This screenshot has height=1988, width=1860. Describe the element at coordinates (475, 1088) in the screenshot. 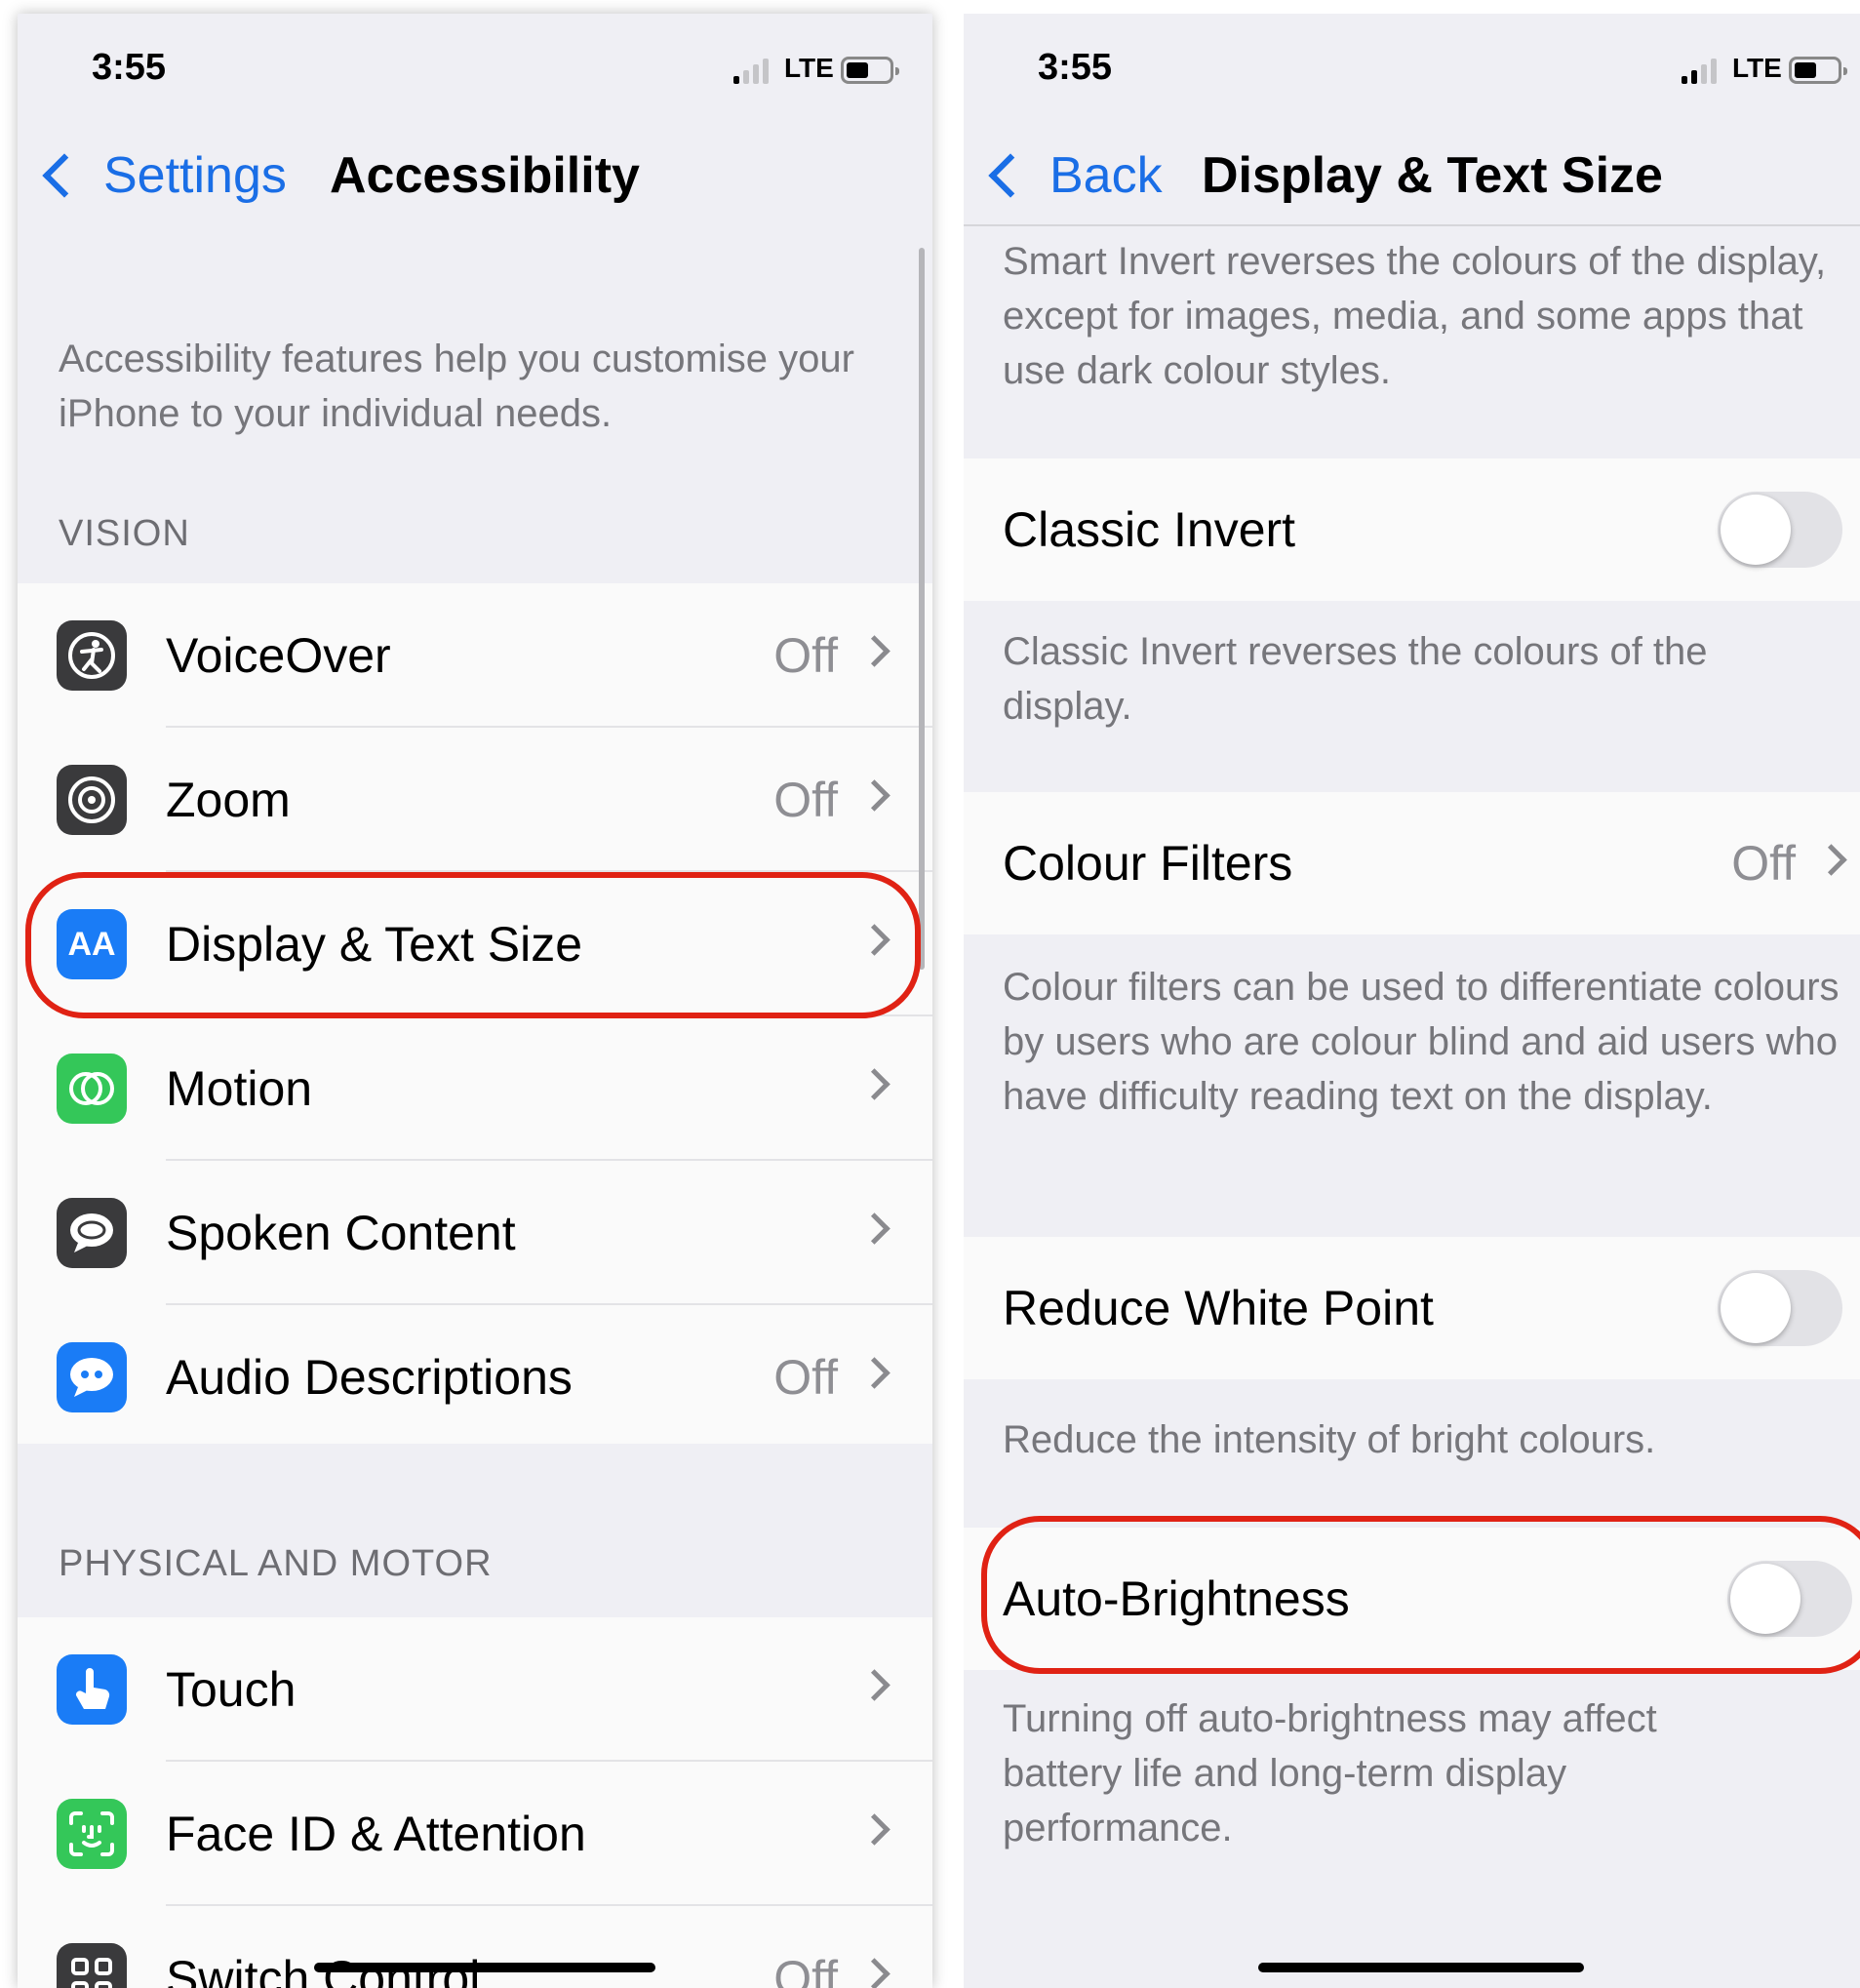

I see `row-motion: Motion` at that location.